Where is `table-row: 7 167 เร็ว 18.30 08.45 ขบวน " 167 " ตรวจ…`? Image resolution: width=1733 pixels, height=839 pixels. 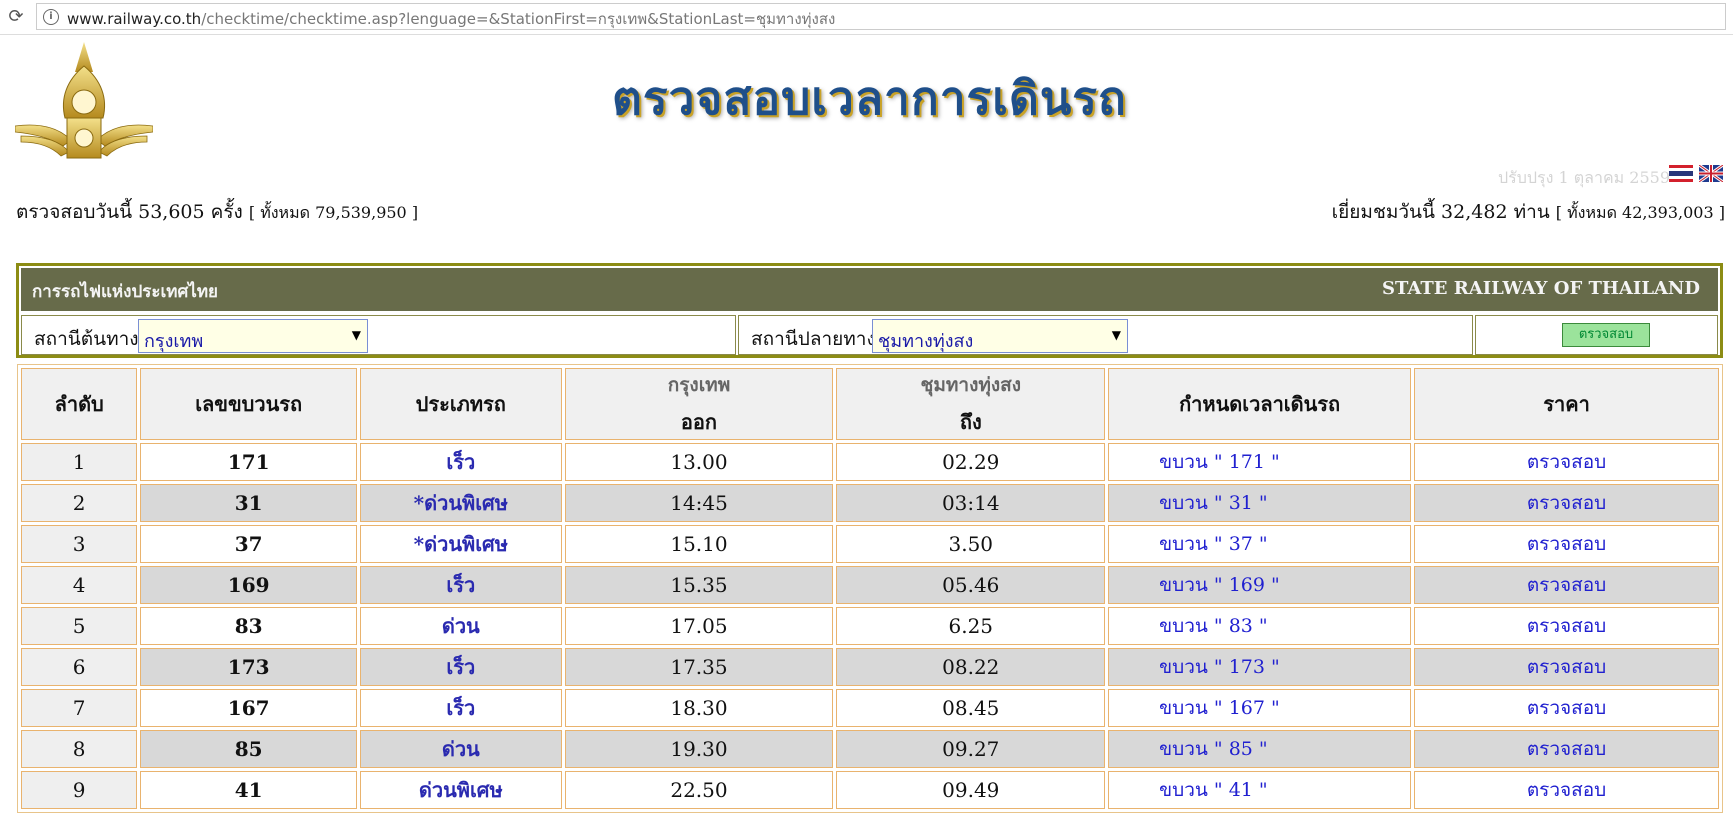
table-row: 7 167 เร็ว 18.30 08.45 ขบวน " 167 " ตรวจ… is located at coordinates (870, 708).